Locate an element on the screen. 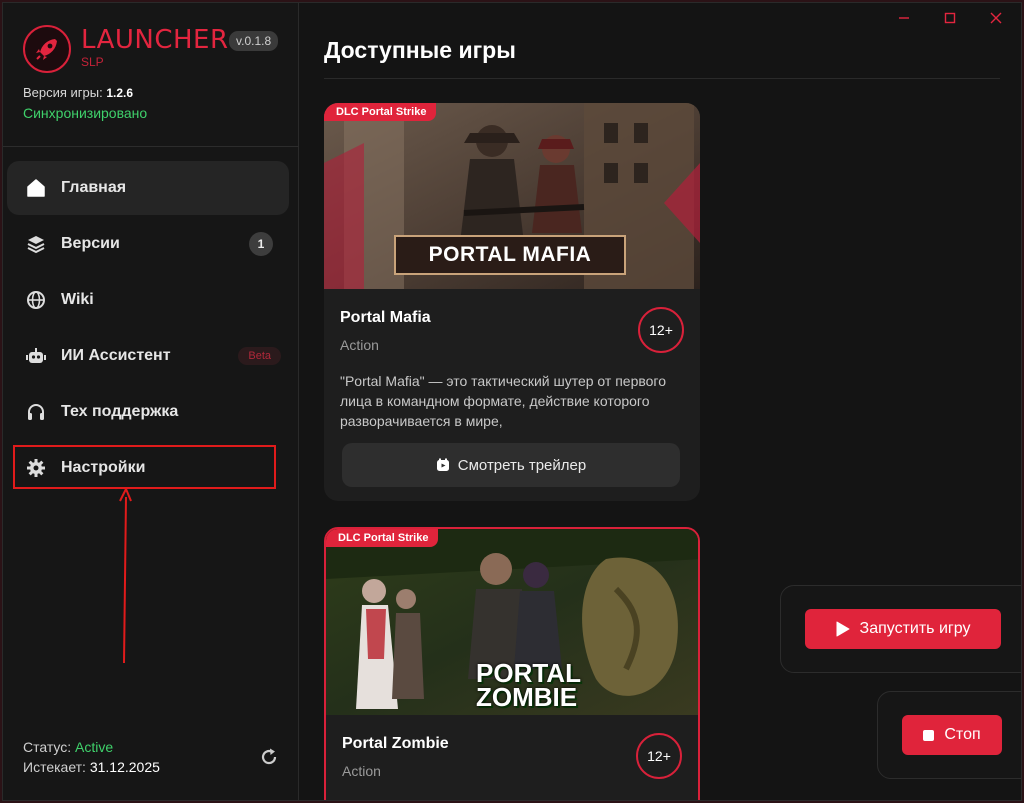 Image resolution: width=1024 pixels, height=803 pixels. game-version-label: Версия игры: is located at coordinates (63, 92).